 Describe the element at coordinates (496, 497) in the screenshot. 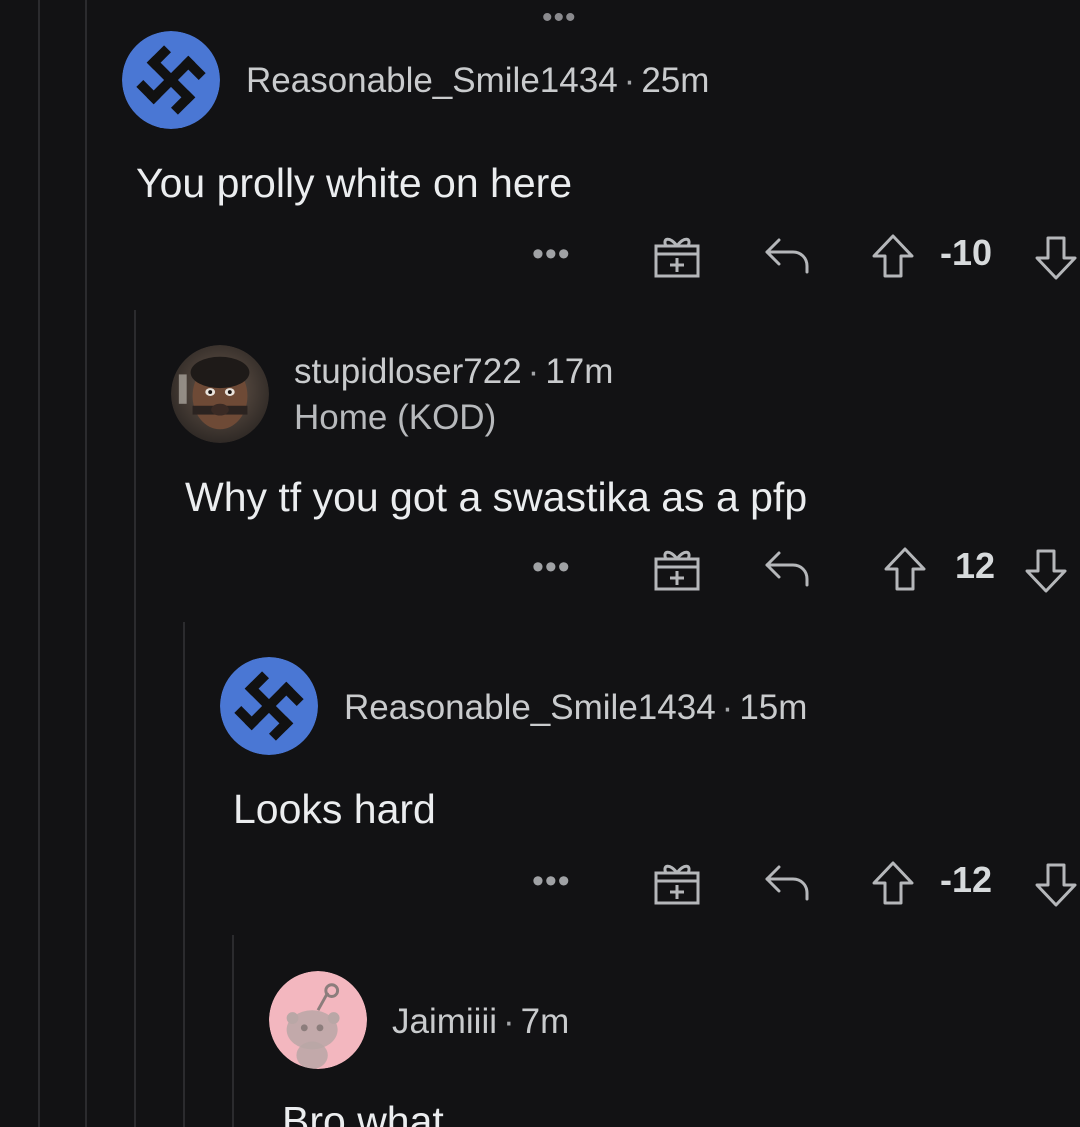

I see `comment-body: Why tf you got a swastika as a pfp` at that location.